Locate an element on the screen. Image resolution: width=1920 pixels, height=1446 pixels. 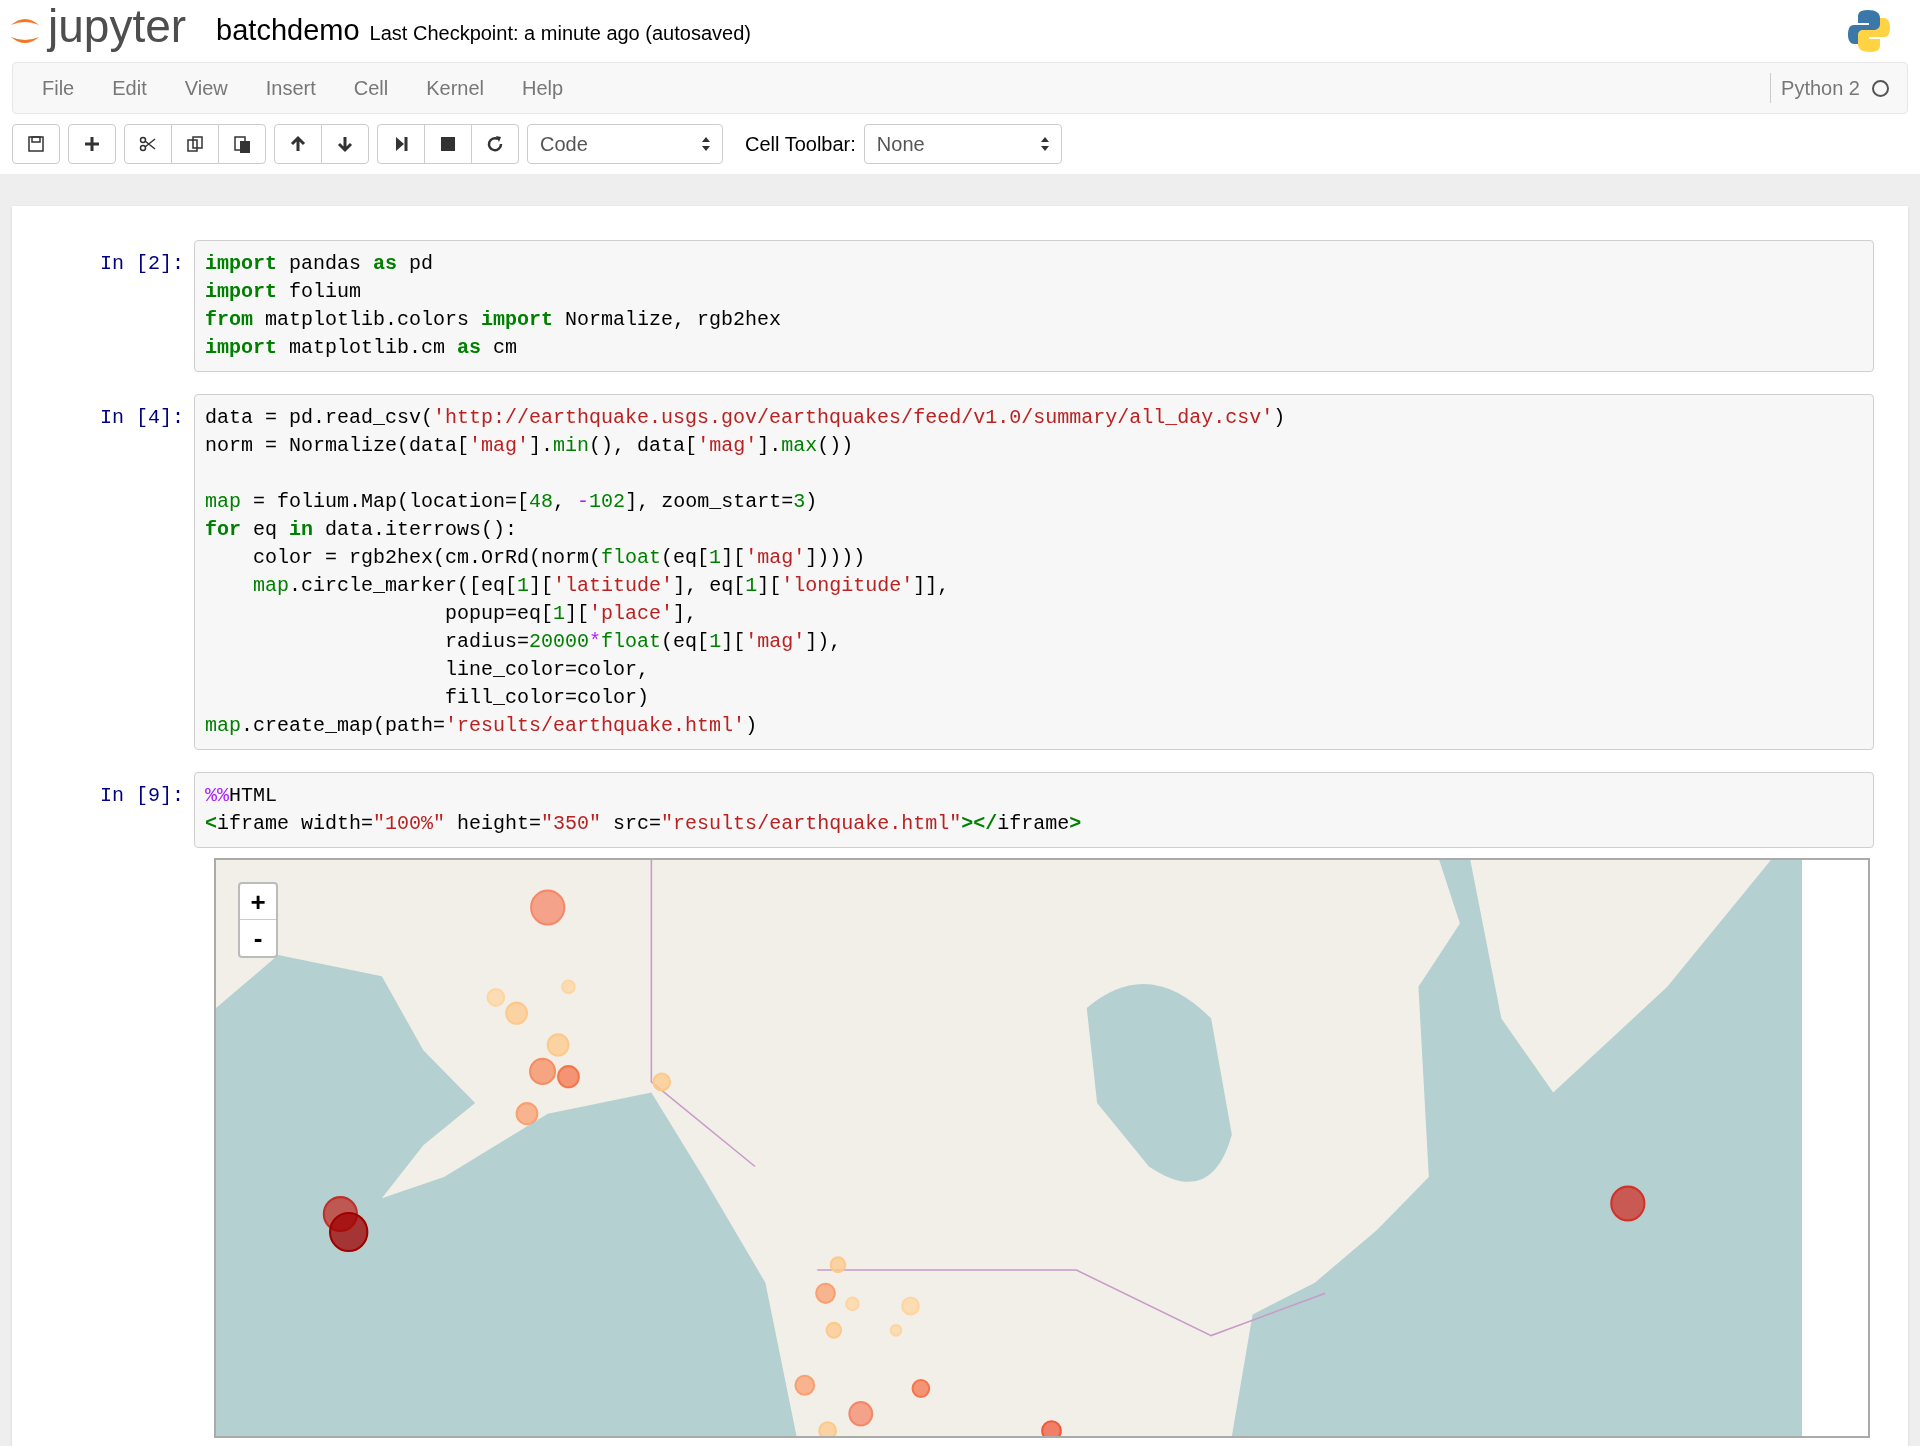
run-button is located at coordinates (401, 144).